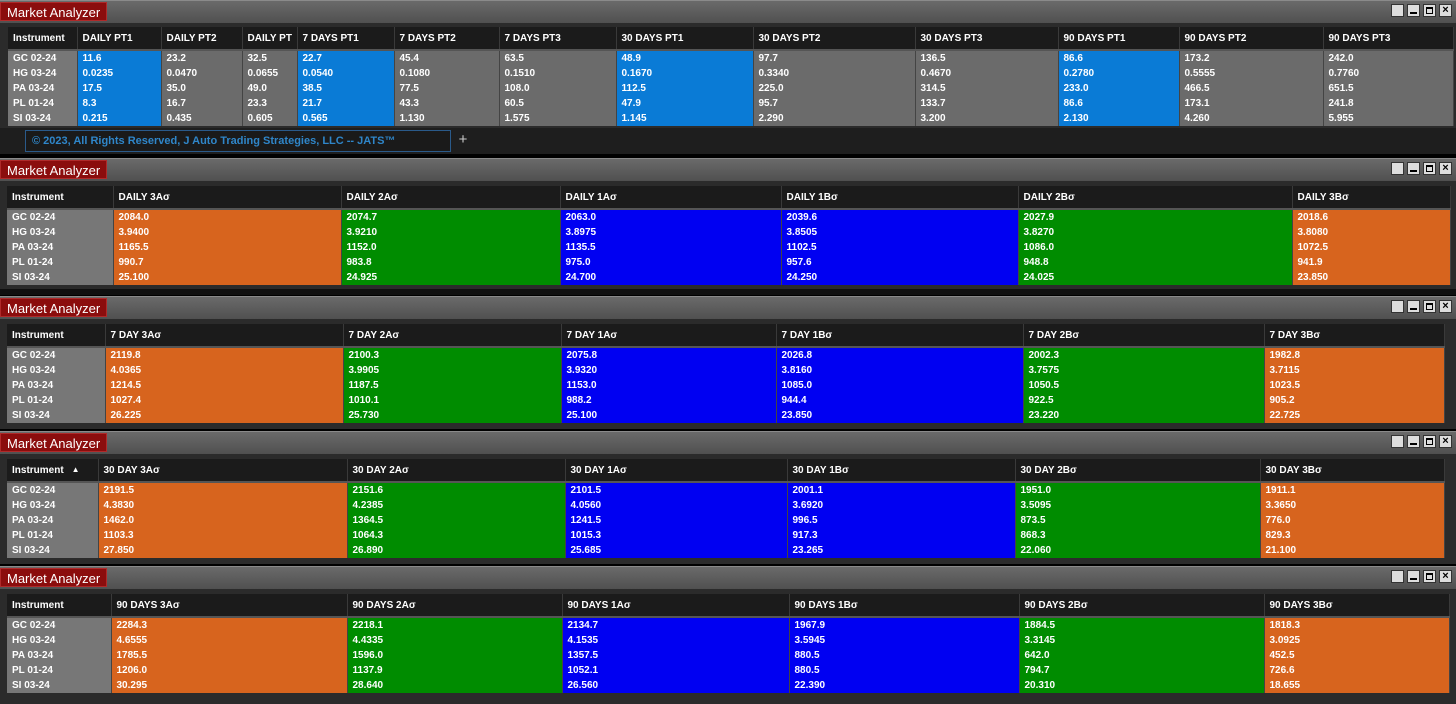 The height and width of the screenshot is (704, 1456). What do you see at coordinates (671, 198) in the screenshot?
I see `column-header-3: DAILY 1Aσ` at bounding box center [671, 198].